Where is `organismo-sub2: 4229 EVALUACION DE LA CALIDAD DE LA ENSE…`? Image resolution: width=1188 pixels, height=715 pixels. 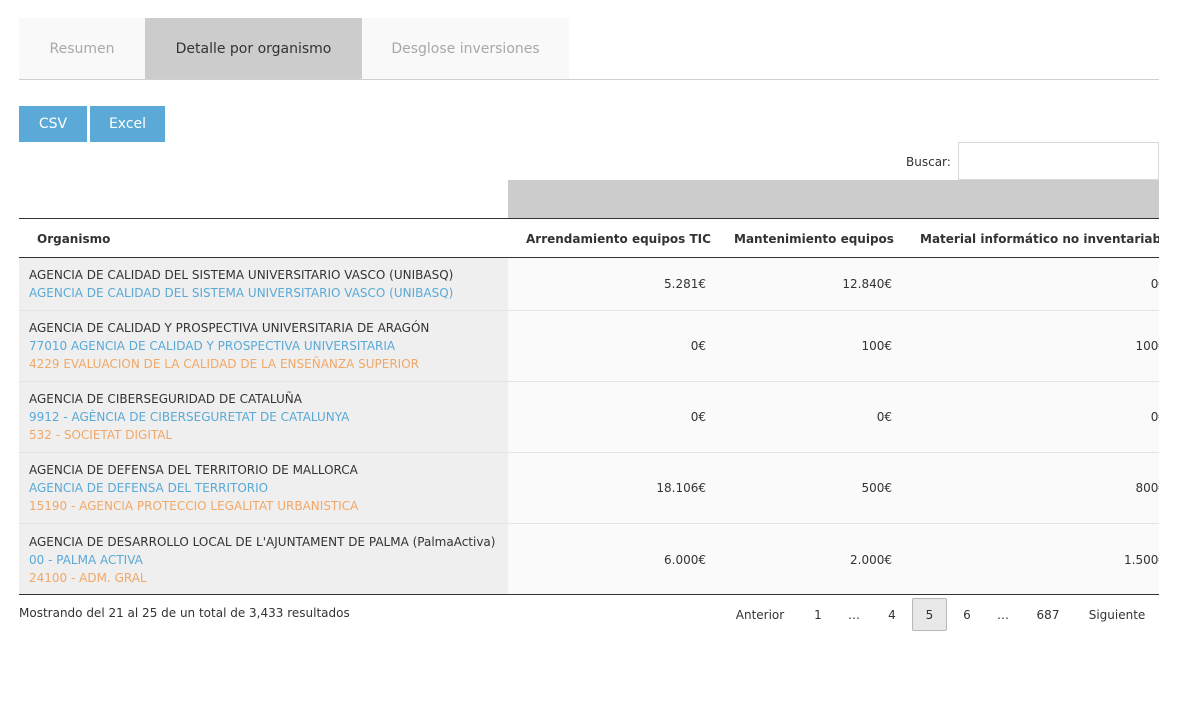
organismo-sub2: 4229 EVALUACION DE LA CALIDAD DE LA ENSE… is located at coordinates (224, 364).